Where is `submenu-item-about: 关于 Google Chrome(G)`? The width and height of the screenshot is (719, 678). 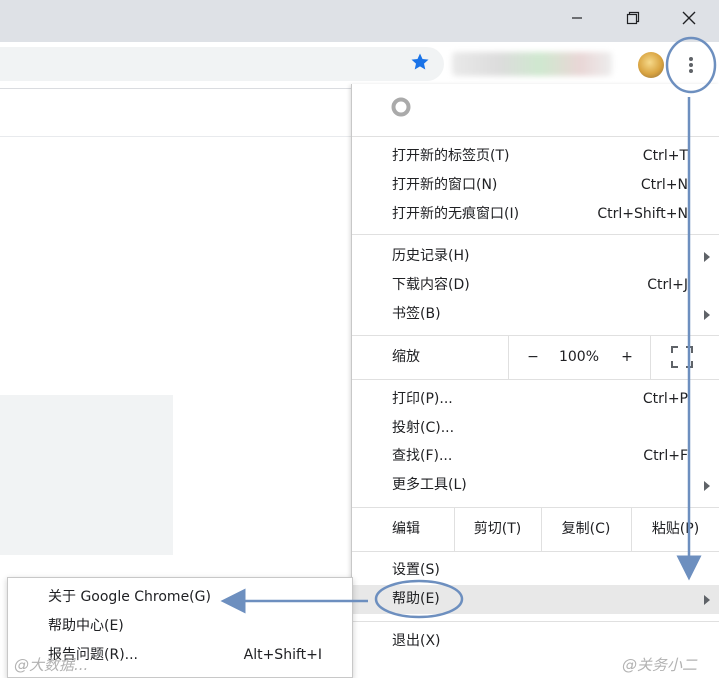
submenu-item-about: 关于 Google Chrome(G) is located at coordinates (180, 597).